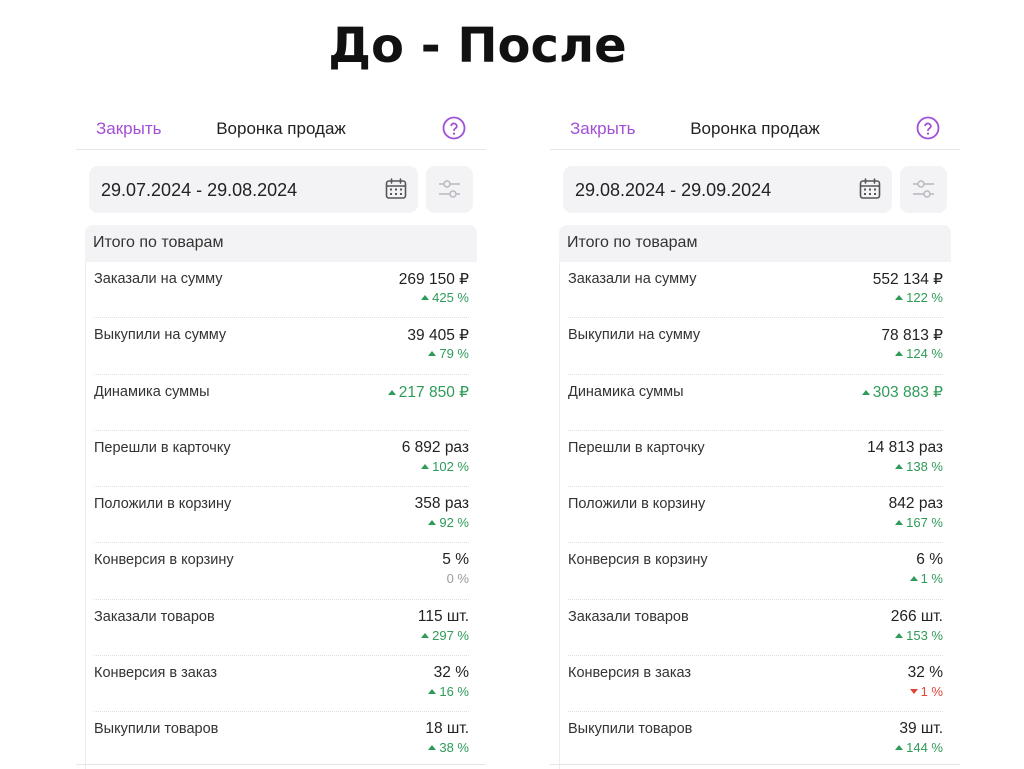 Image resolution: width=1024 pixels, height=769 pixels. Describe the element at coordinates (281, 403) in the screenshot. I see `metric-row: Динамика суммы 217 850 ₽` at that location.